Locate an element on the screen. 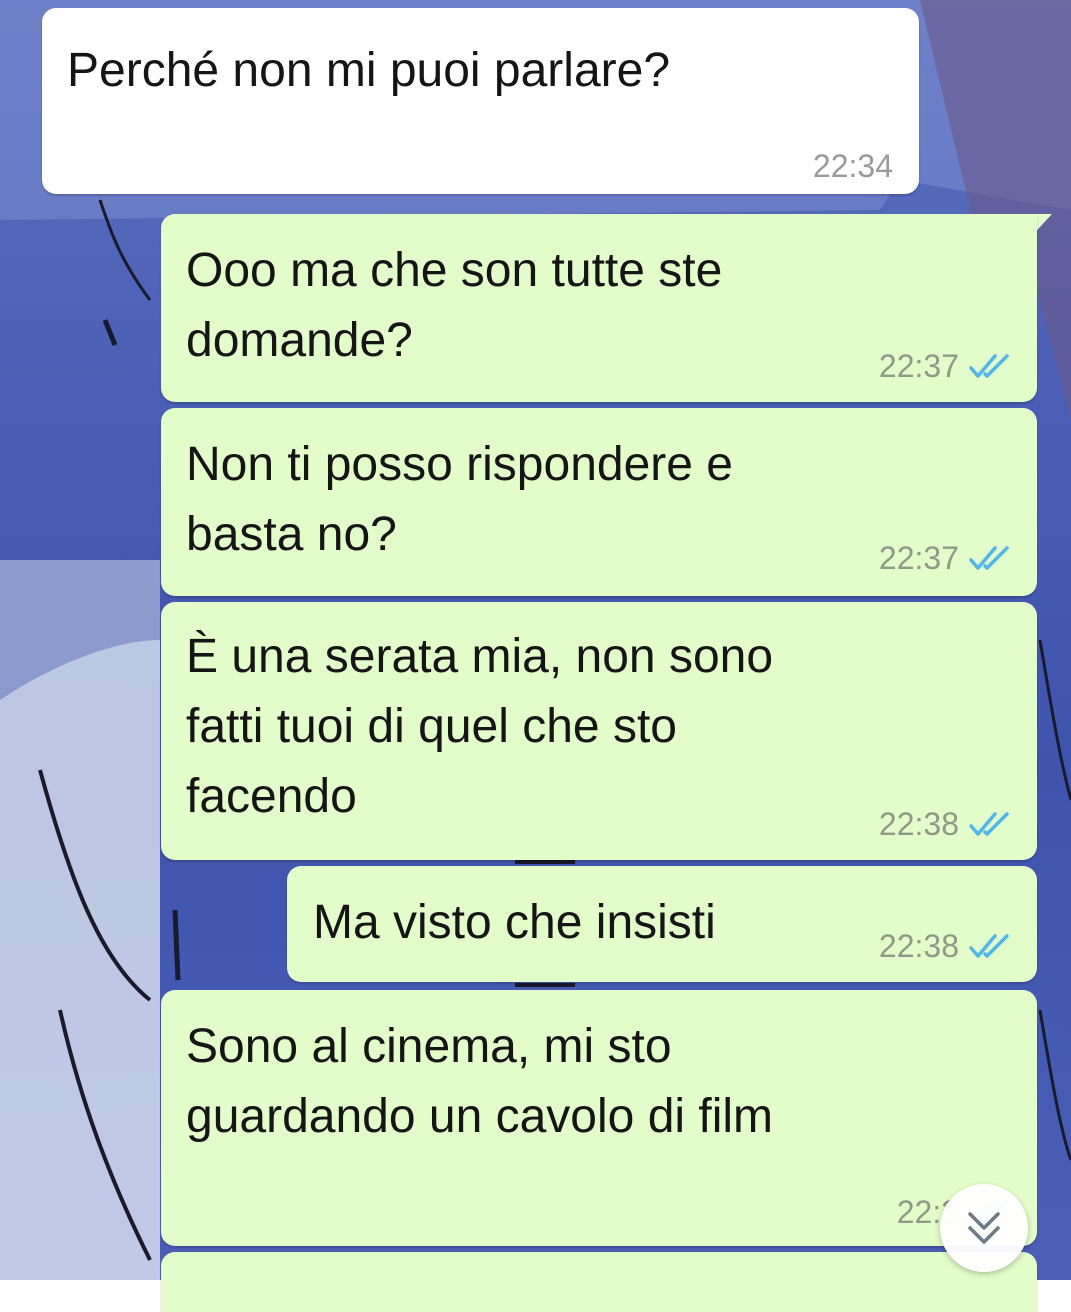  outgoing-message-bubble-partial is located at coordinates (599, 1282).